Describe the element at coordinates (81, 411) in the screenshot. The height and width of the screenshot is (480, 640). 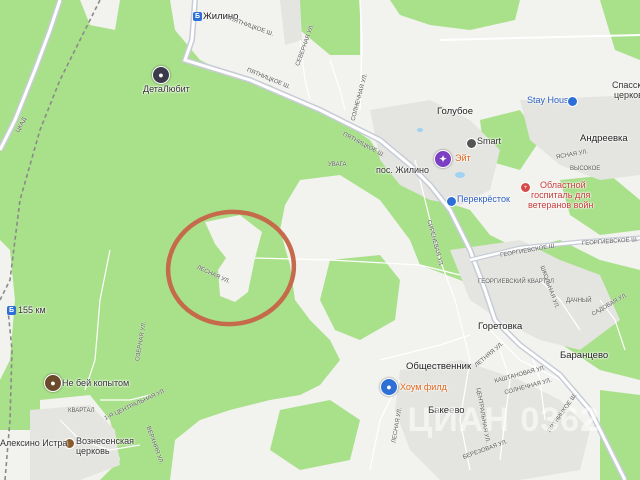
I see `label-kvartal: КВАРТАЛ` at that location.